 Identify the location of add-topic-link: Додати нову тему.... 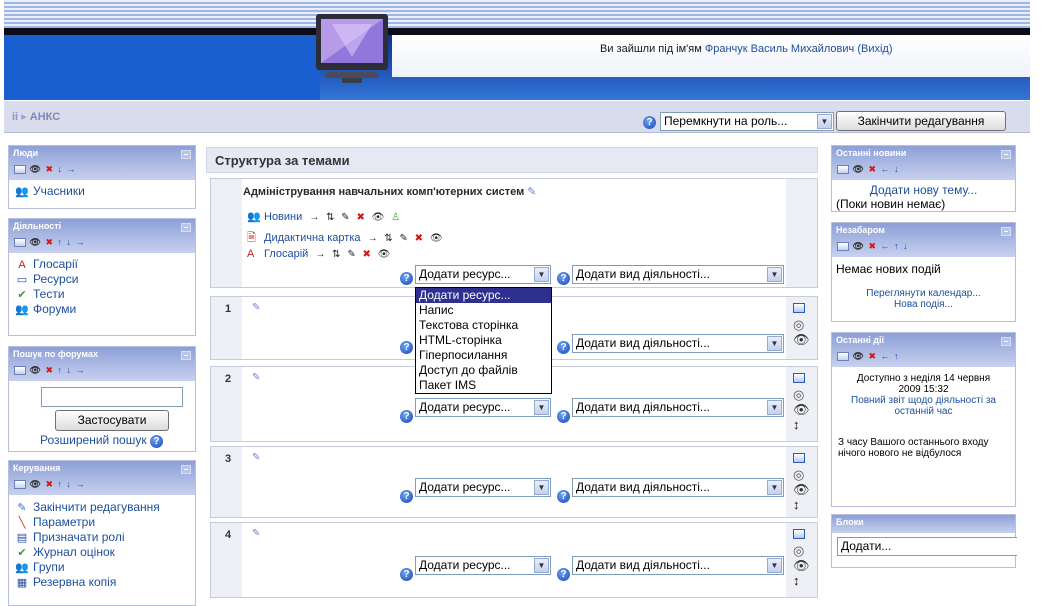
(924, 190).